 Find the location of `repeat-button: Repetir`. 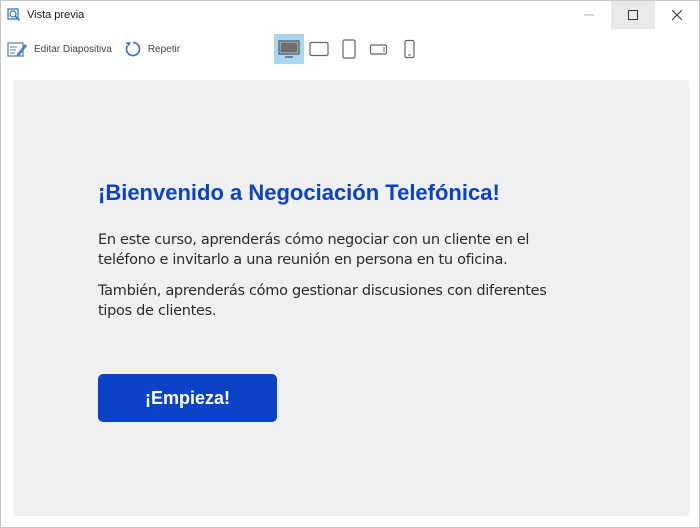

repeat-button: Repetir is located at coordinates (152, 49).